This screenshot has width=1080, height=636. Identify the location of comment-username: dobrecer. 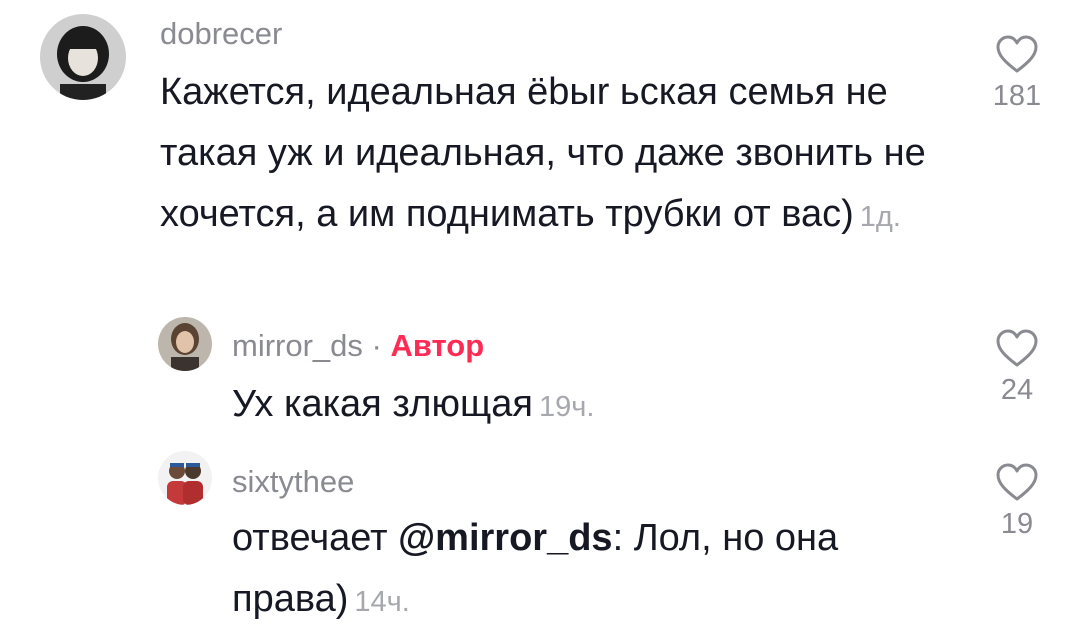
(221, 33).